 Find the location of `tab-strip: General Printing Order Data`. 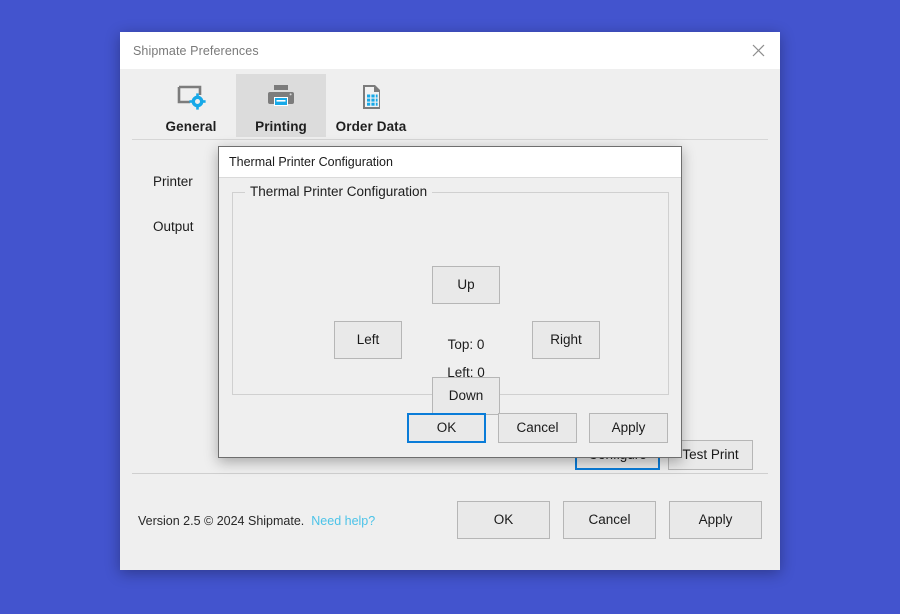

tab-strip: General Printing Order Data is located at coordinates (450, 103).